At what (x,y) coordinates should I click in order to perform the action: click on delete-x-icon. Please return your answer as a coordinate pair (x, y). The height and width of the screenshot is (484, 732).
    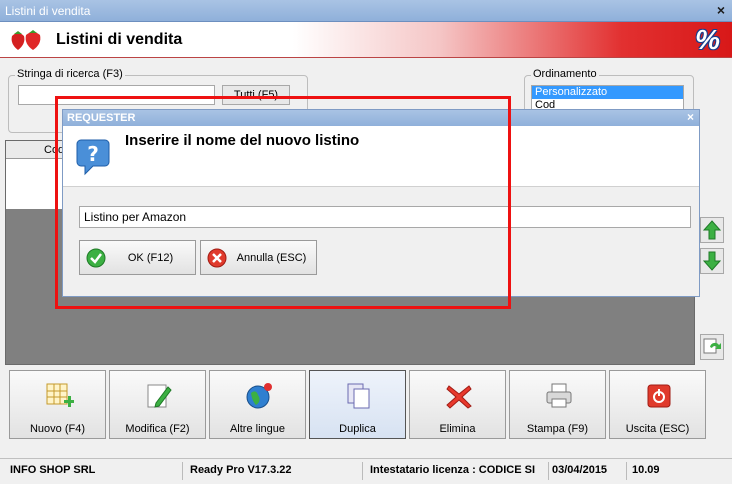
    Looking at the image, I should click on (459, 397).